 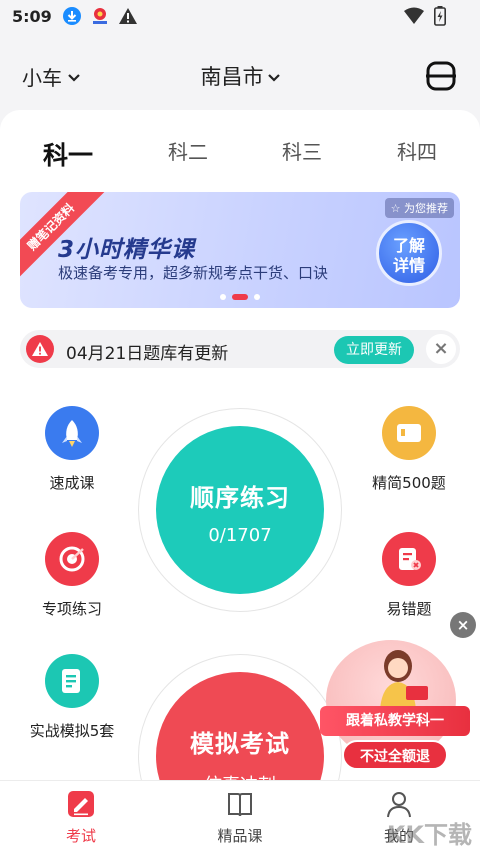 I want to click on target-icon, so click(x=72, y=559).